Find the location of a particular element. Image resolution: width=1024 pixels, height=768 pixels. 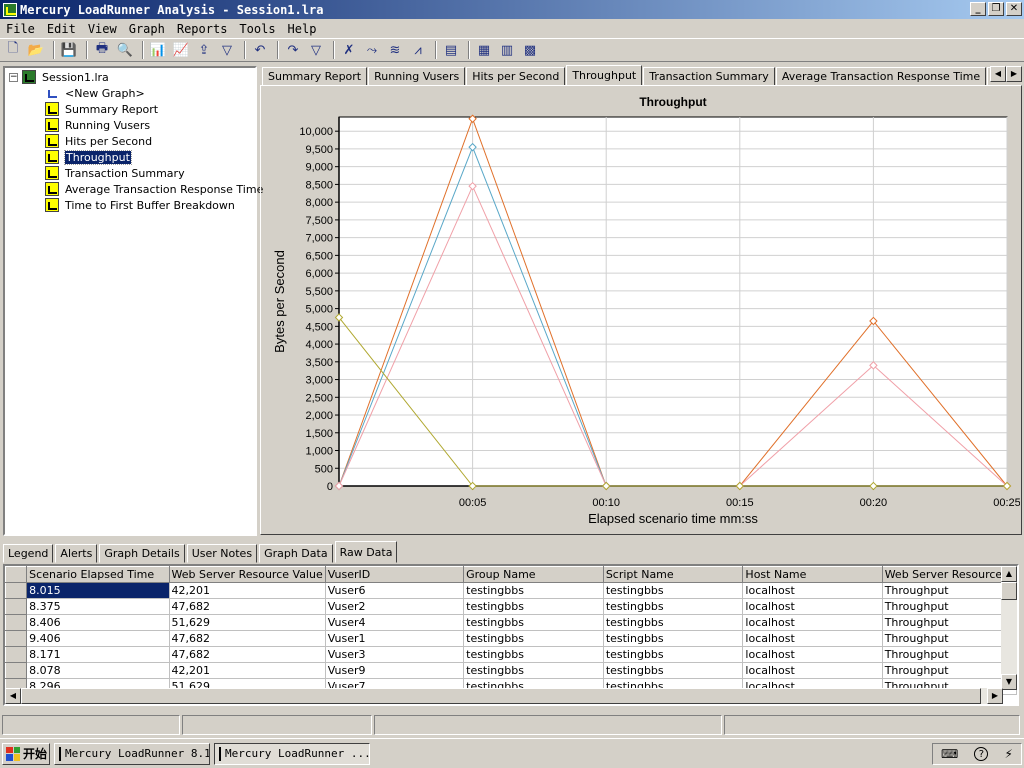

table-cell: Vuser6 is located at coordinates (395, 590).